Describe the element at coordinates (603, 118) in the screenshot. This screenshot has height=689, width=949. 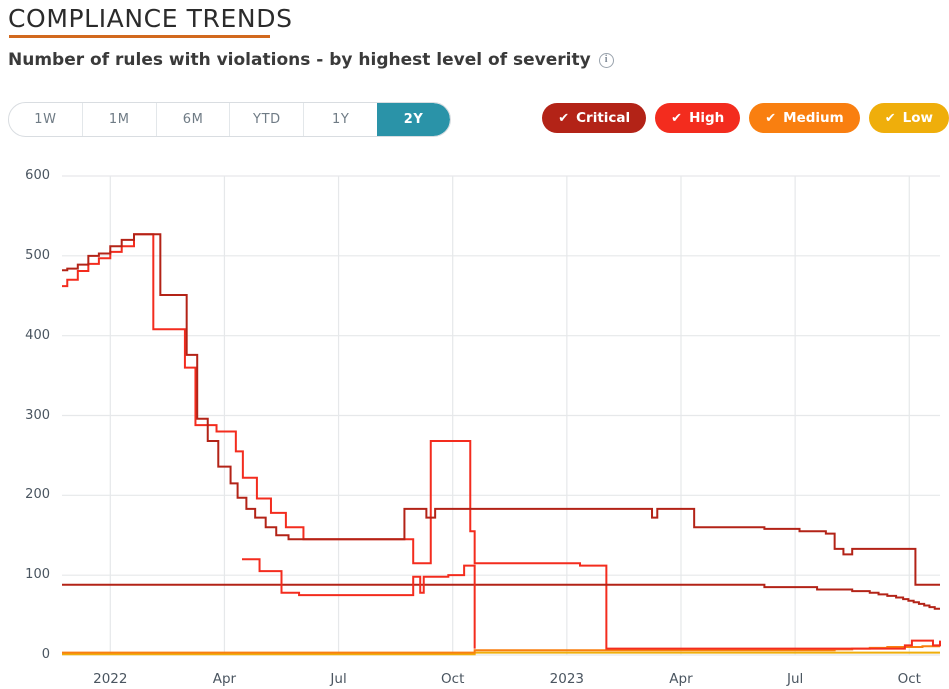
I see `legend-label-critical: Critical` at that location.